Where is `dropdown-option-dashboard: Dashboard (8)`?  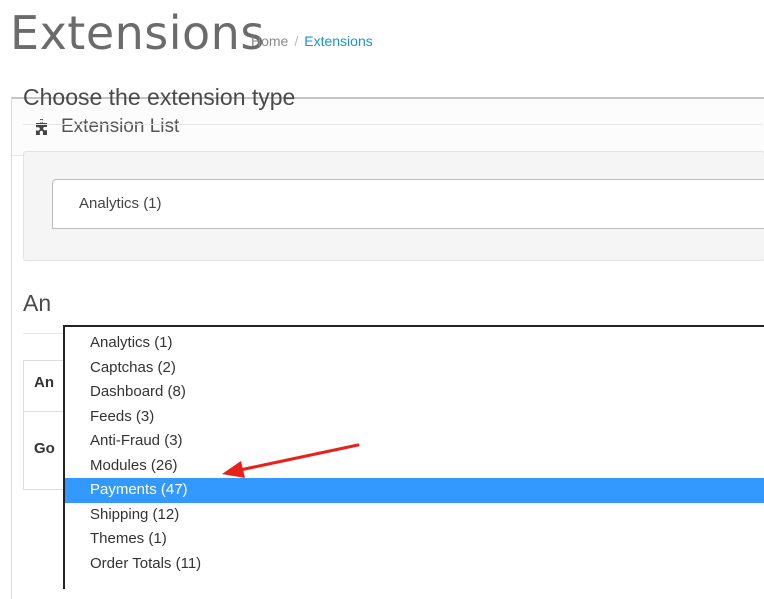 dropdown-option-dashboard: Dashboard (8) is located at coordinates (414, 392).